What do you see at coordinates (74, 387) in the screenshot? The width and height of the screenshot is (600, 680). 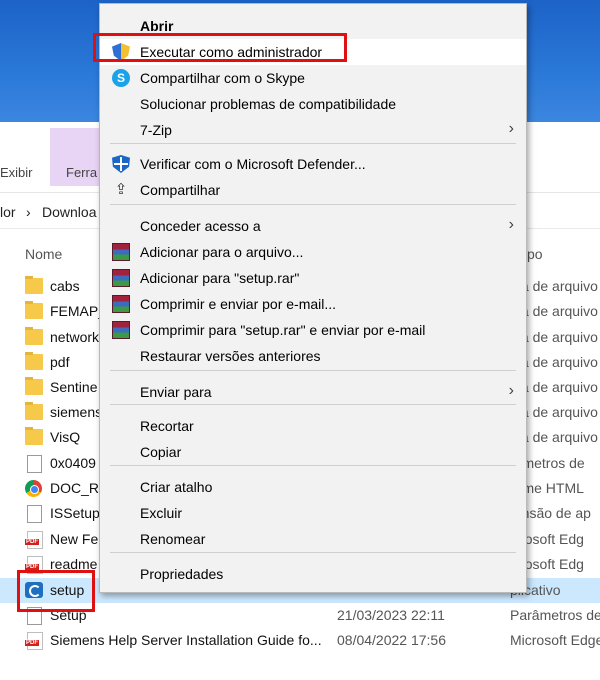 I see `file-name: Sentine` at bounding box center [74, 387].